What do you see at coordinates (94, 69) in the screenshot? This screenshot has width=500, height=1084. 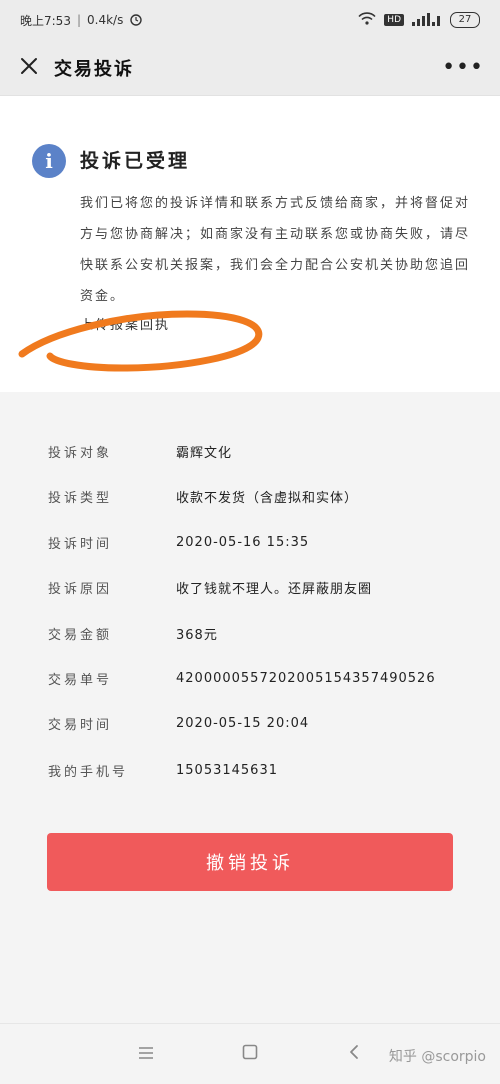 I see `page-title: 交易投诉` at bounding box center [94, 69].